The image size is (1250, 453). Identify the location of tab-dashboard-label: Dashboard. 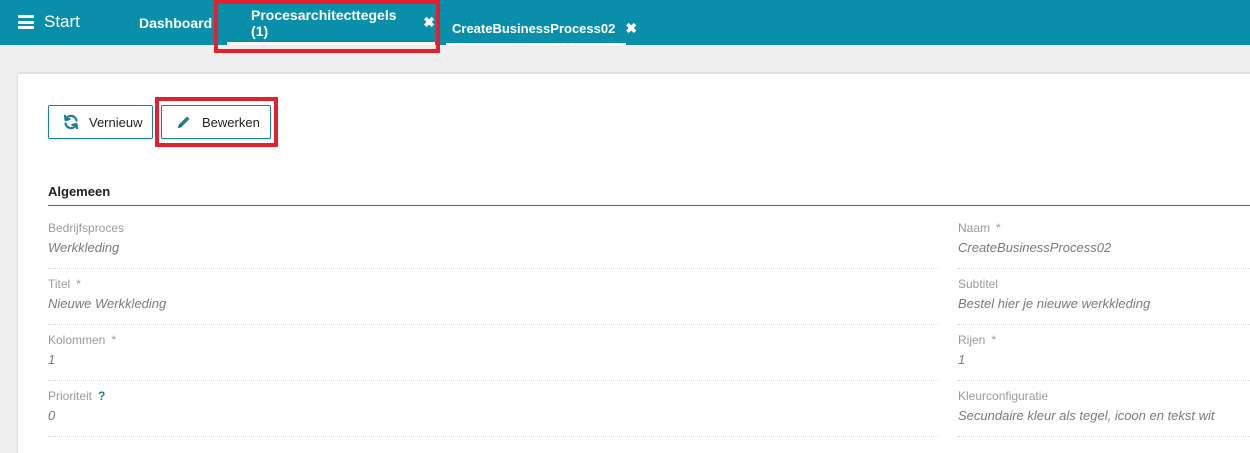
(176, 22).